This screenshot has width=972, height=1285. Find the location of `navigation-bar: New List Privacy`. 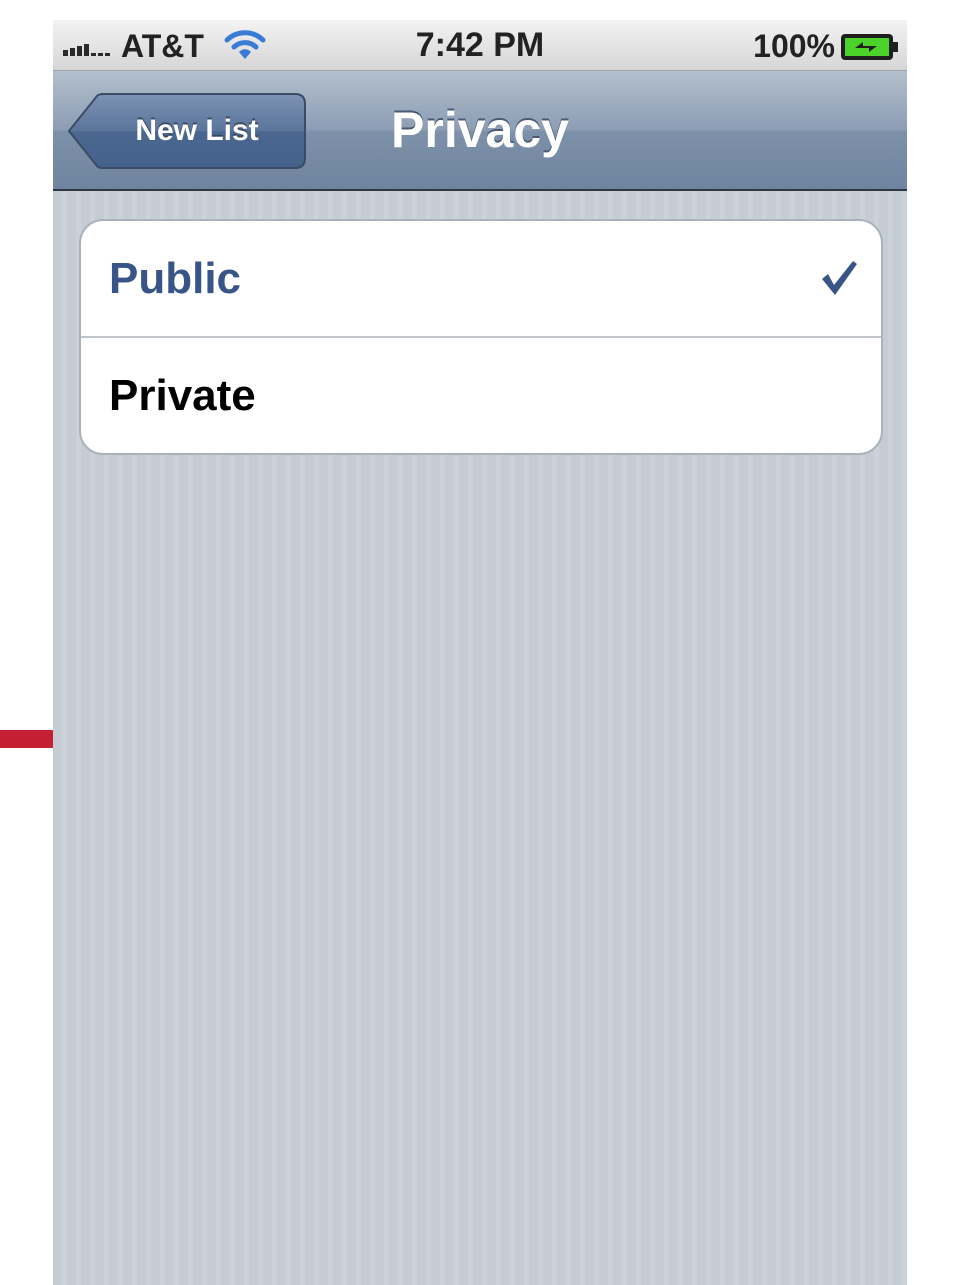

navigation-bar: New List Privacy is located at coordinates (480, 131).